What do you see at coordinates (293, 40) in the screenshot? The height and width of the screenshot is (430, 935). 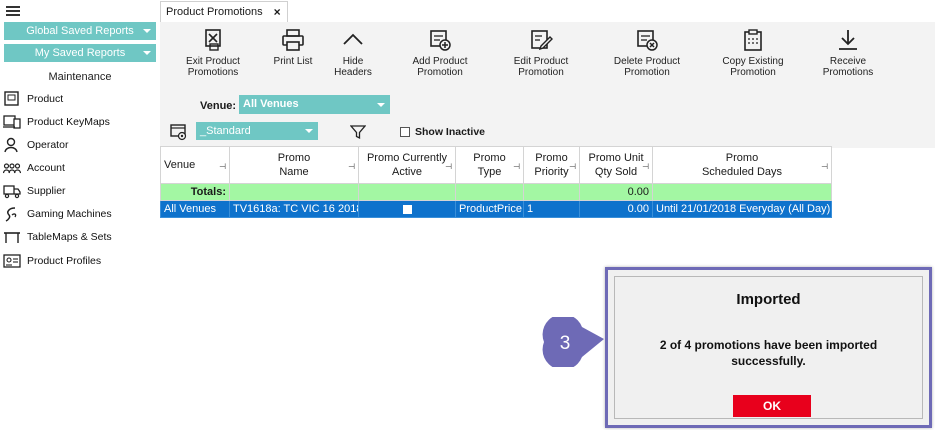 I see `printer-icon` at bounding box center [293, 40].